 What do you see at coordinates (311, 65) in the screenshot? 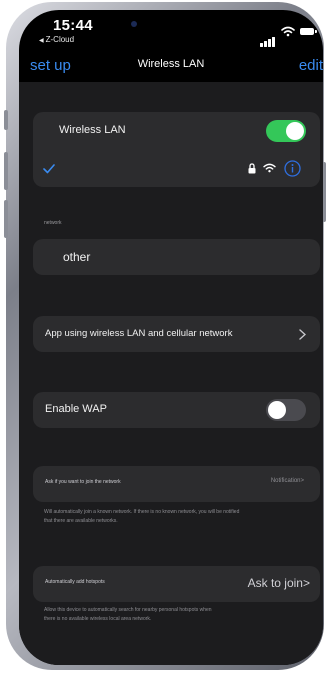
I see `edit-button: edit` at bounding box center [311, 65].